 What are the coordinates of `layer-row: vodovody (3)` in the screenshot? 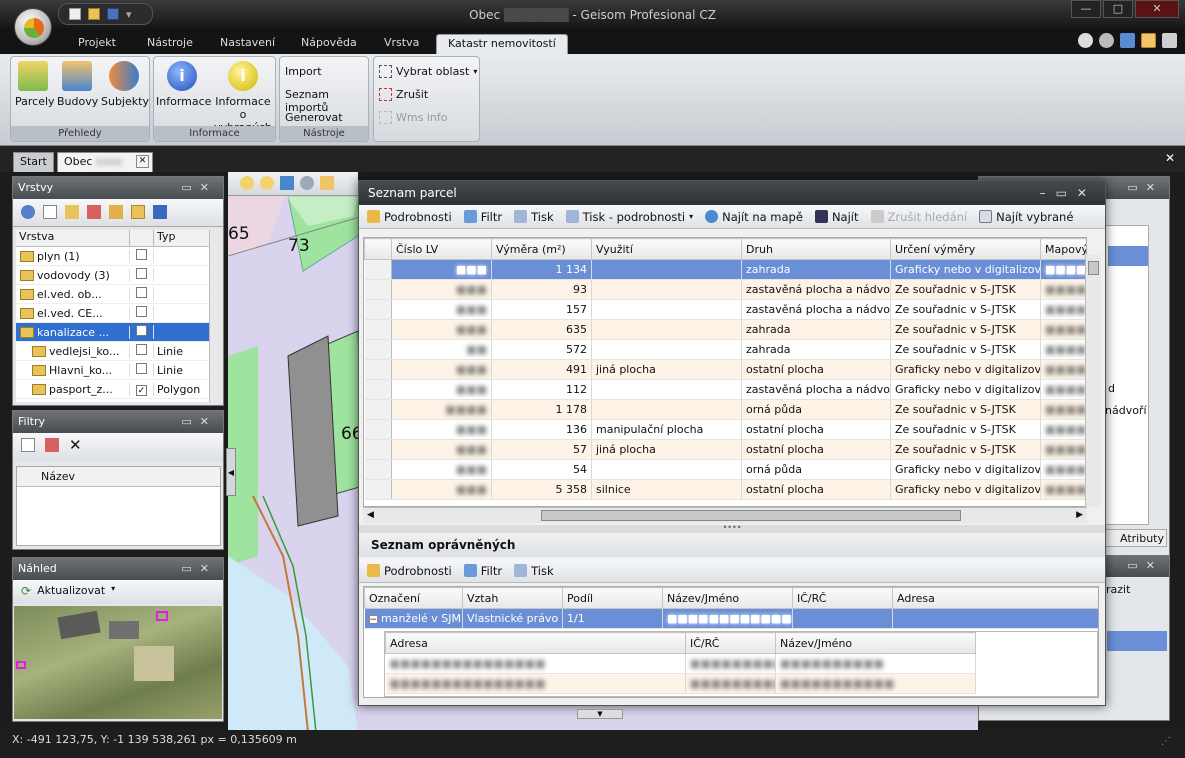 It's located at (112, 275).